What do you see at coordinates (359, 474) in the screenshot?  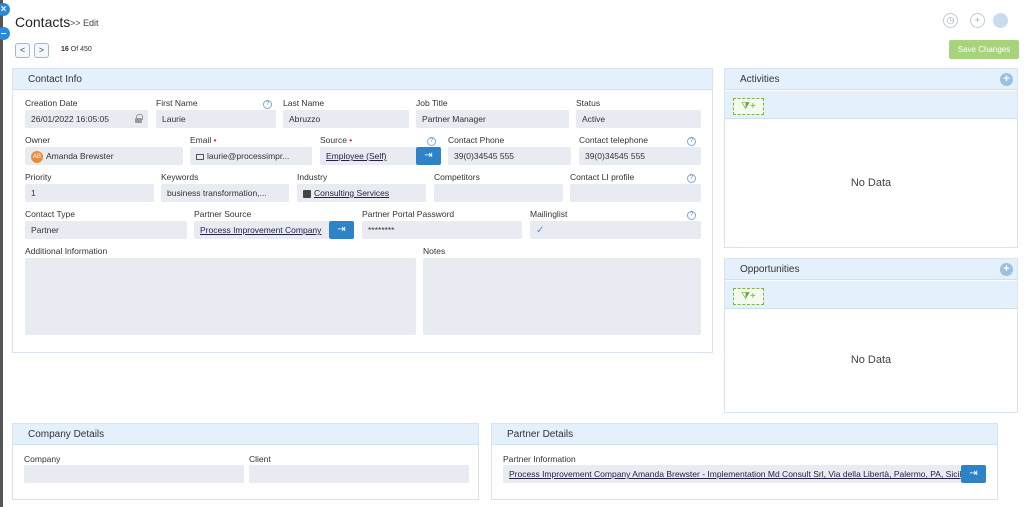 I see `client-input` at bounding box center [359, 474].